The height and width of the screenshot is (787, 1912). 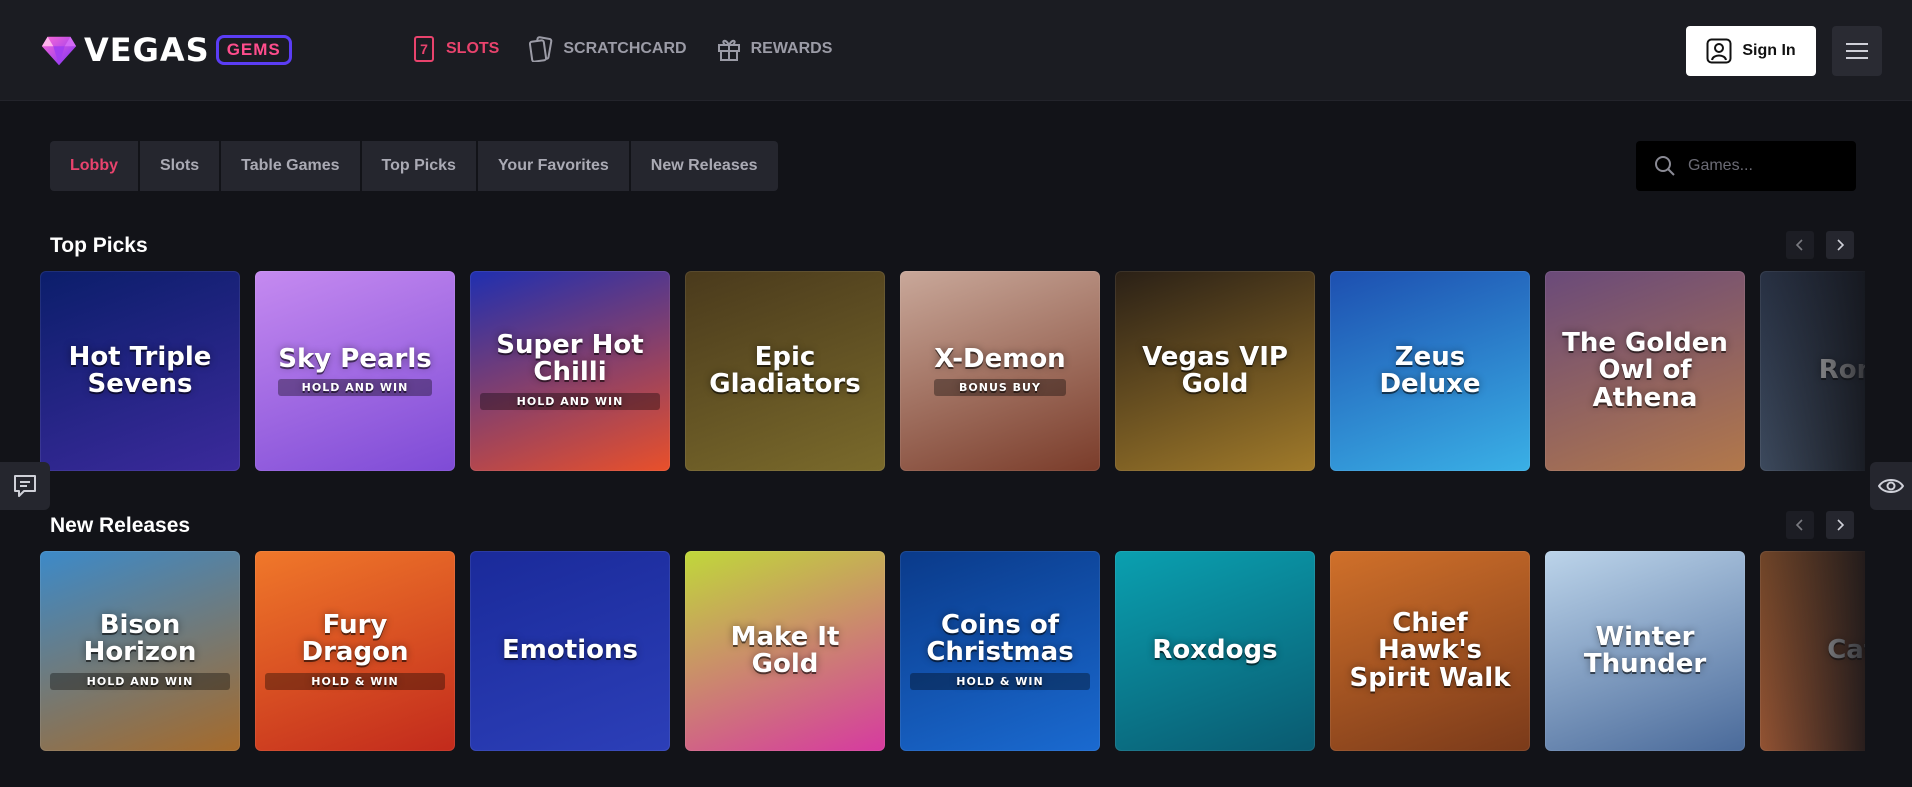 I want to click on nav-slots: 7 SLOTS, so click(x=455, y=49).